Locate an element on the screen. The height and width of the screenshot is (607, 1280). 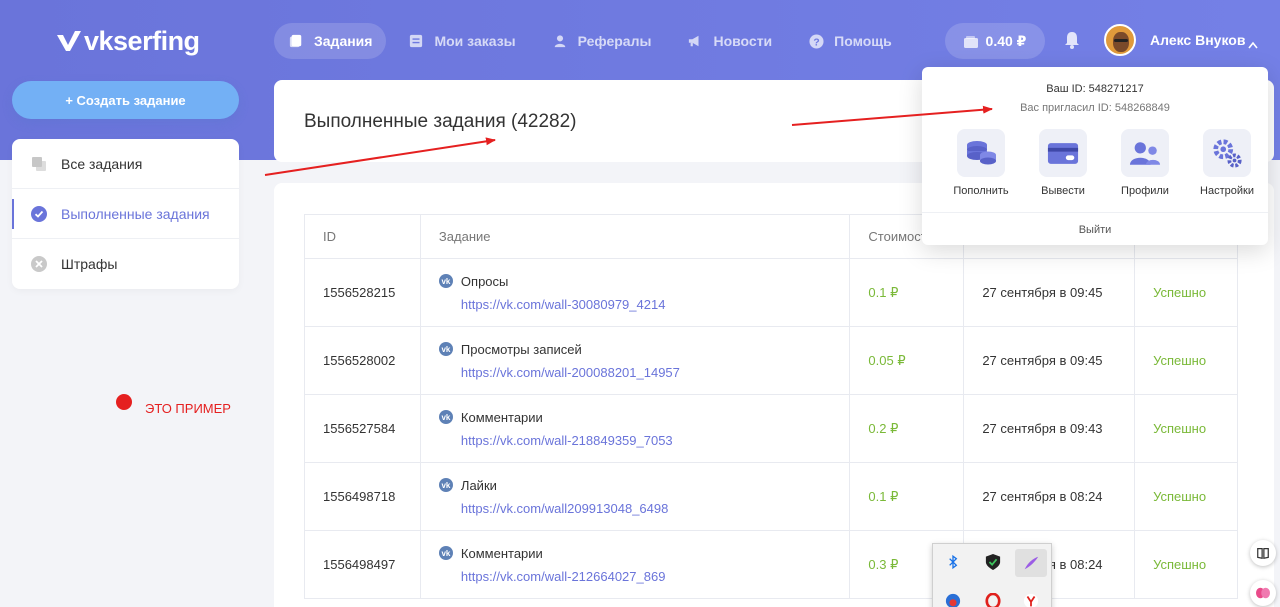
top-up-button: Пополнить is located at coordinates (981, 163).